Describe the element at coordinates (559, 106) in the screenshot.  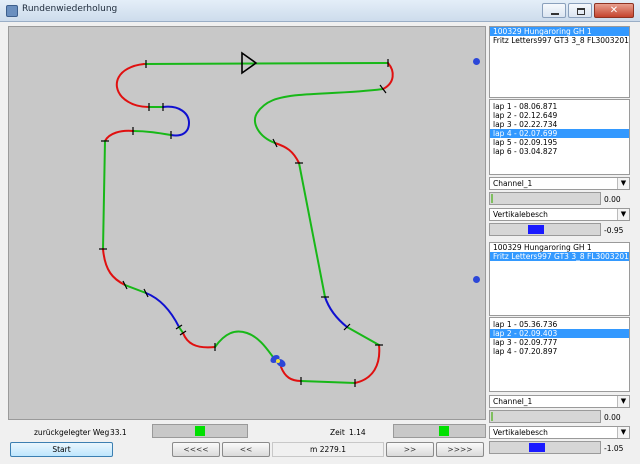
I see `list-item: lap 1 - 08.06.871` at that location.